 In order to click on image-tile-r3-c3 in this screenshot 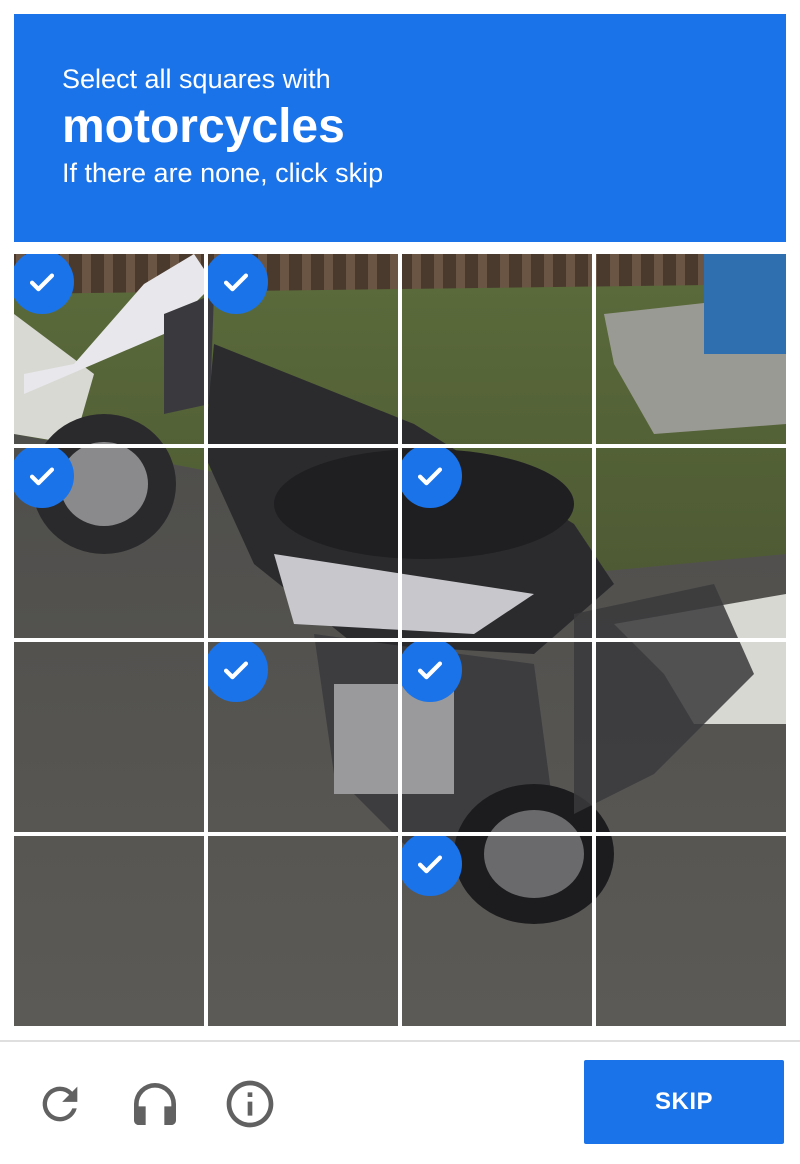, I will do `click(497, 737)`.